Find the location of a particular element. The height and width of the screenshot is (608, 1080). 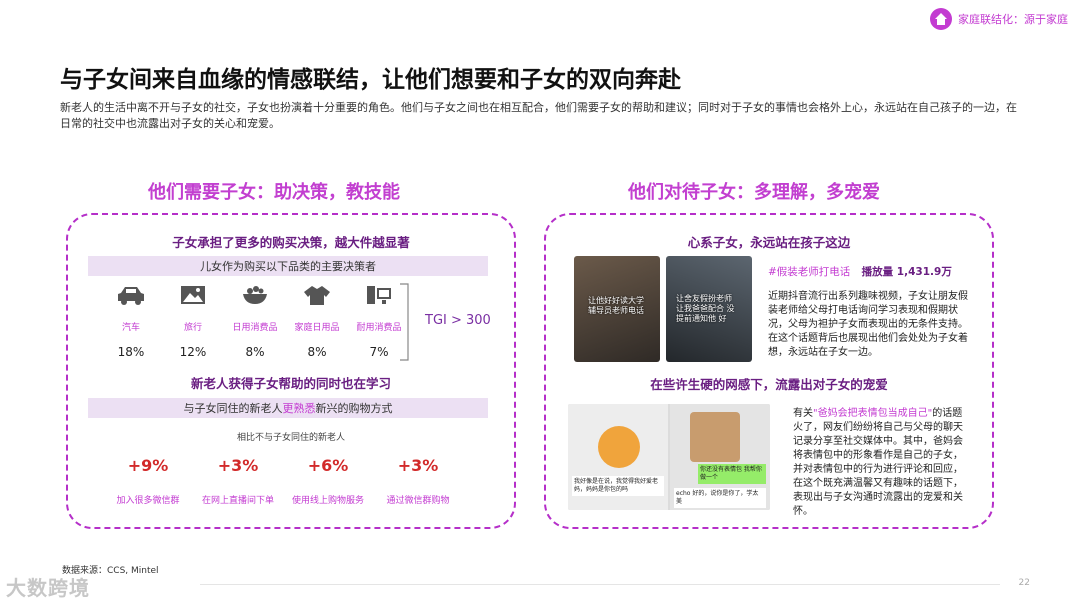

section-badge: 家庭联结化：源于家庭 is located at coordinates (999, 19).